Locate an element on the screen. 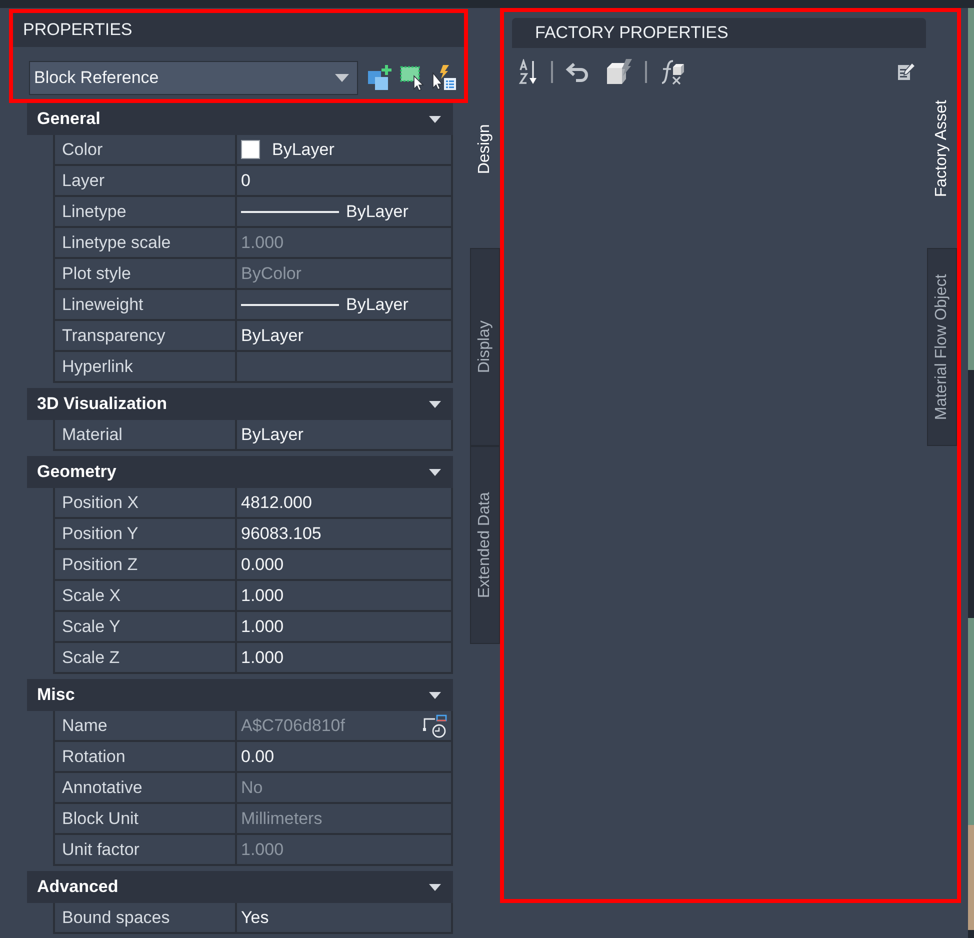  property-label: Block Unit is located at coordinates (144, 819).